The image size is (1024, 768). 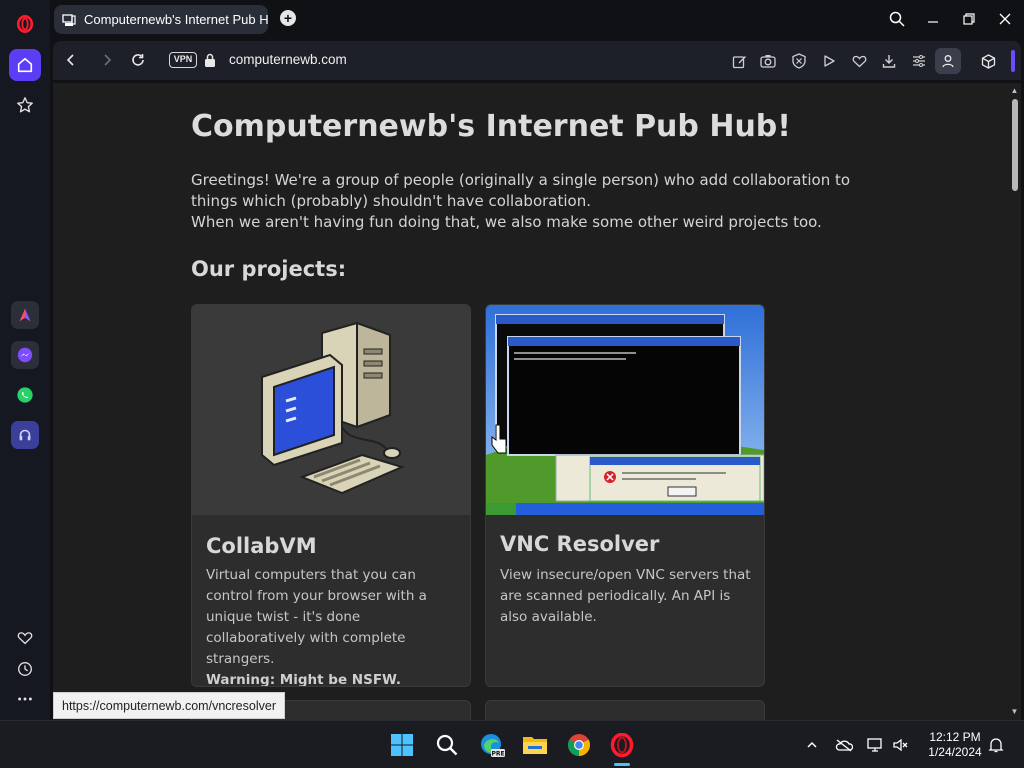 I want to click on scroll-up-icon: ▲, so click(x=1014, y=90).